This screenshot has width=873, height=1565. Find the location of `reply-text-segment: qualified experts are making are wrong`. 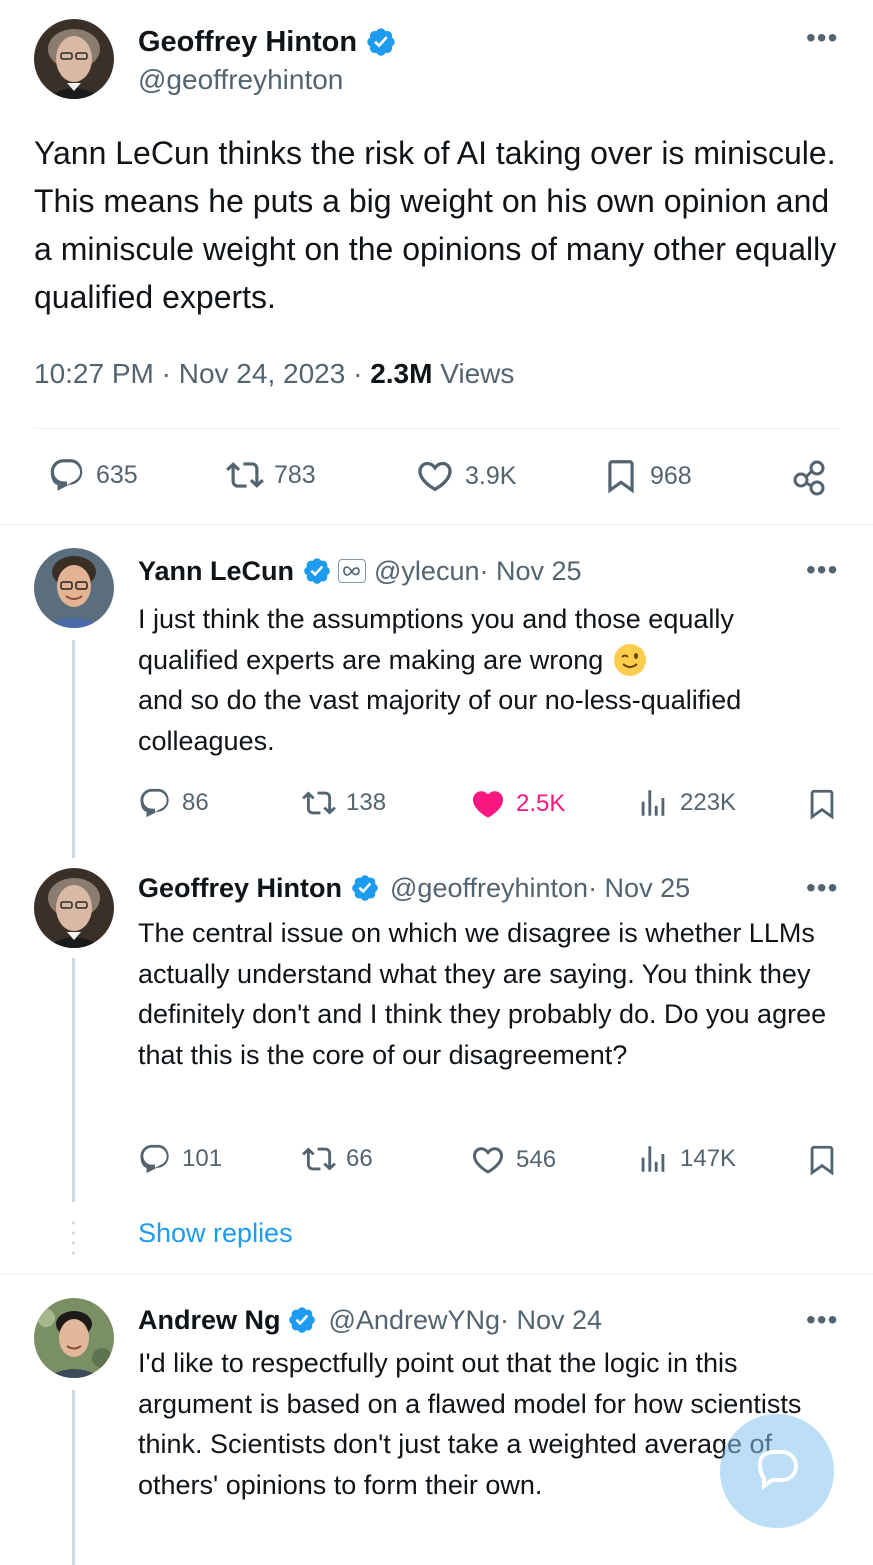

reply-text-segment: qualified experts are making are wrong is located at coordinates (371, 659).